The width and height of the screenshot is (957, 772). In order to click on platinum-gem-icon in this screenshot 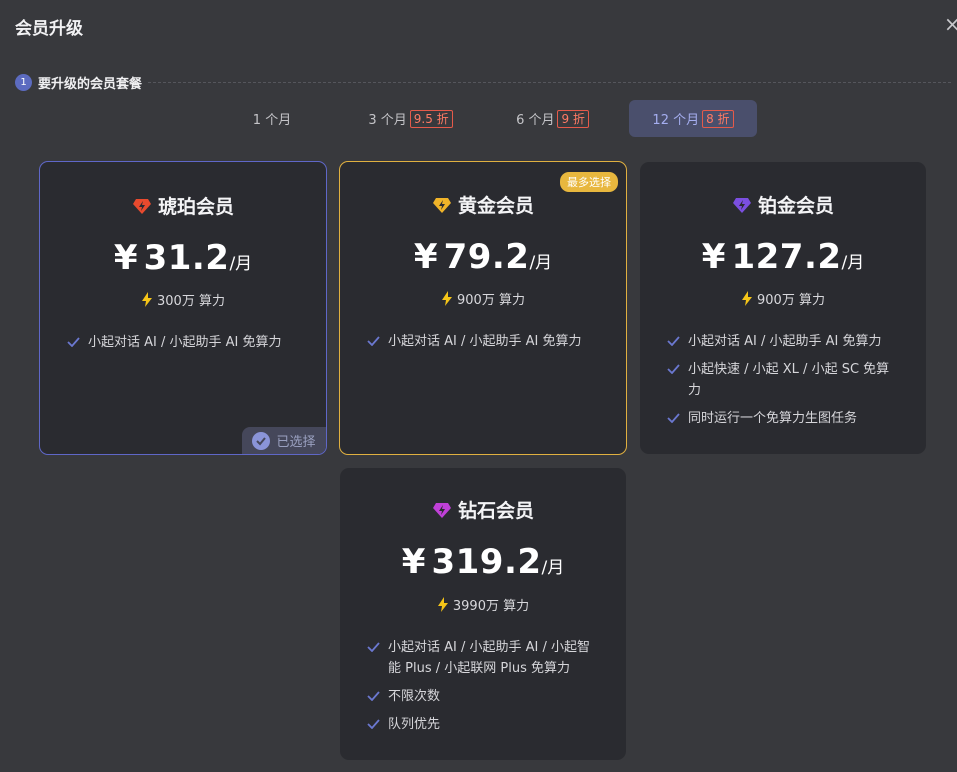, I will do `click(741, 205)`.